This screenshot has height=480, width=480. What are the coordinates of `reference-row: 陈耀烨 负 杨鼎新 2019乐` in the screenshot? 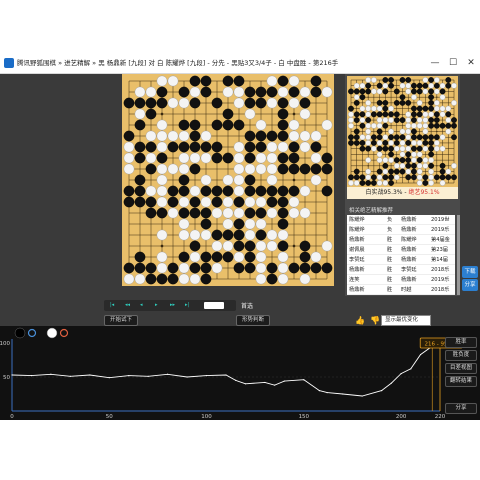 It's located at (401, 230).